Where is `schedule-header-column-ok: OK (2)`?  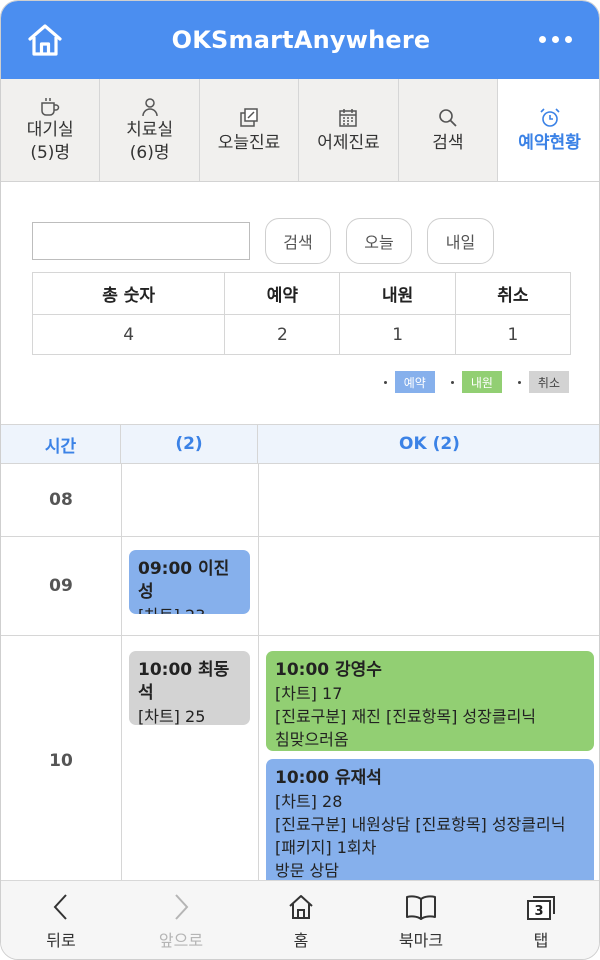 schedule-header-column-ok: OK (2) is located at coordinates (429, 444).